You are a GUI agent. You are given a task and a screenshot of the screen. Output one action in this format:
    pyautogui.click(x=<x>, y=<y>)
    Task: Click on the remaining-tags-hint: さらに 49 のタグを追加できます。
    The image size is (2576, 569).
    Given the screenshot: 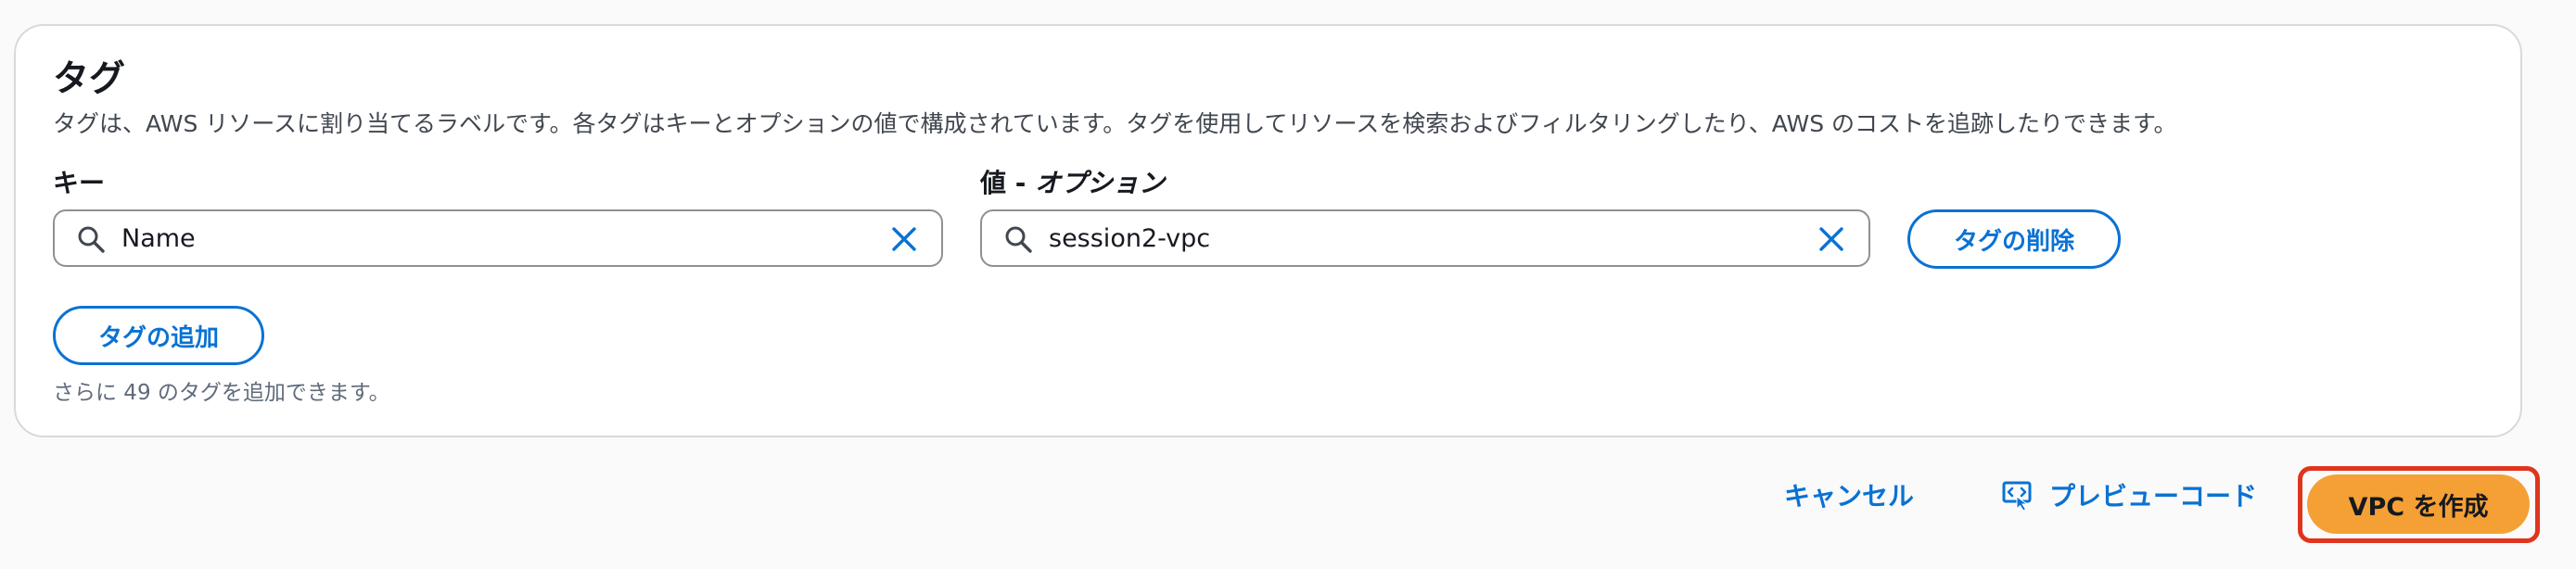 What is the action you would take?
    pyautogui.click(x=222, y=393)
    